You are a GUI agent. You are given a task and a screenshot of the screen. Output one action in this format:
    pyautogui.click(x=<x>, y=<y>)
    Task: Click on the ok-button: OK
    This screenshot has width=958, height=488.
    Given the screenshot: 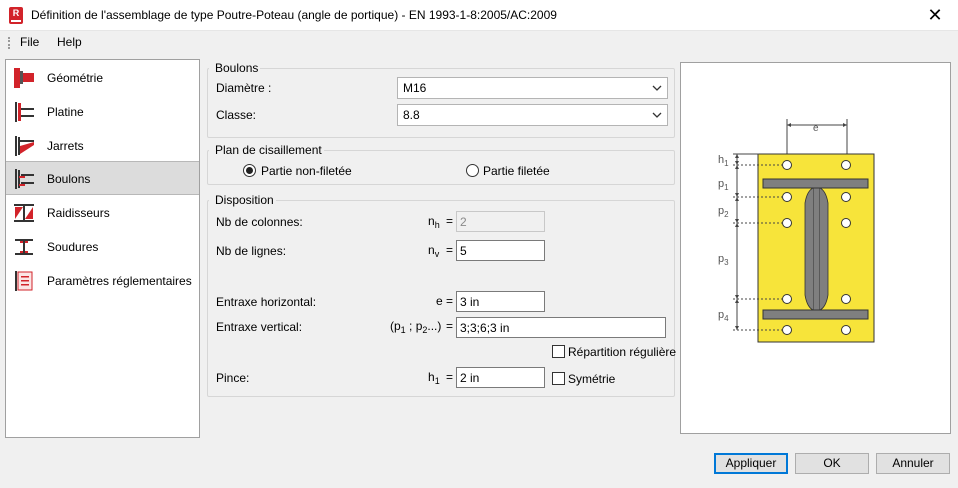 What is the action you would take?
    pyautogui.click(x=832, y=463)
    